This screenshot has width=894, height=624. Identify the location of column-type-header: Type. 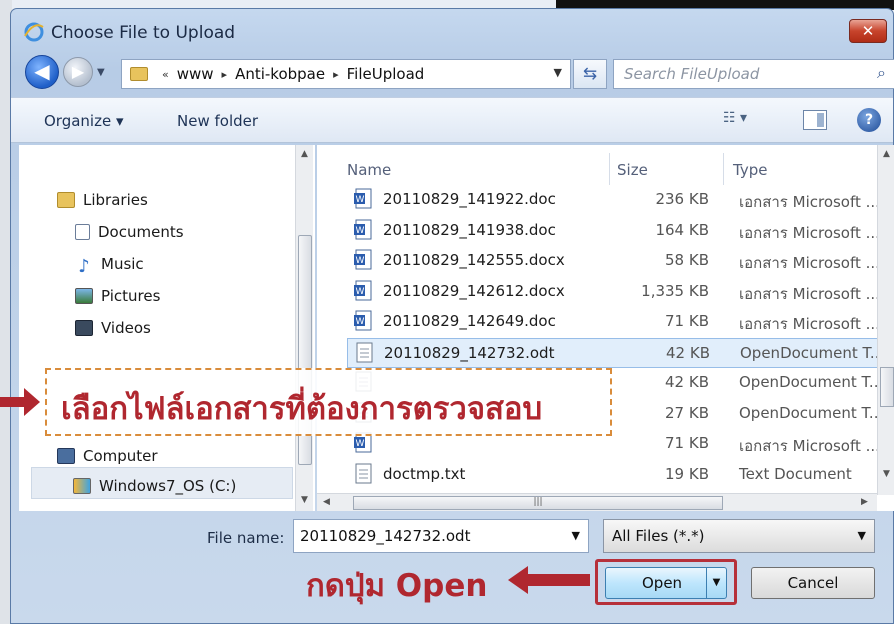
(750, 170).